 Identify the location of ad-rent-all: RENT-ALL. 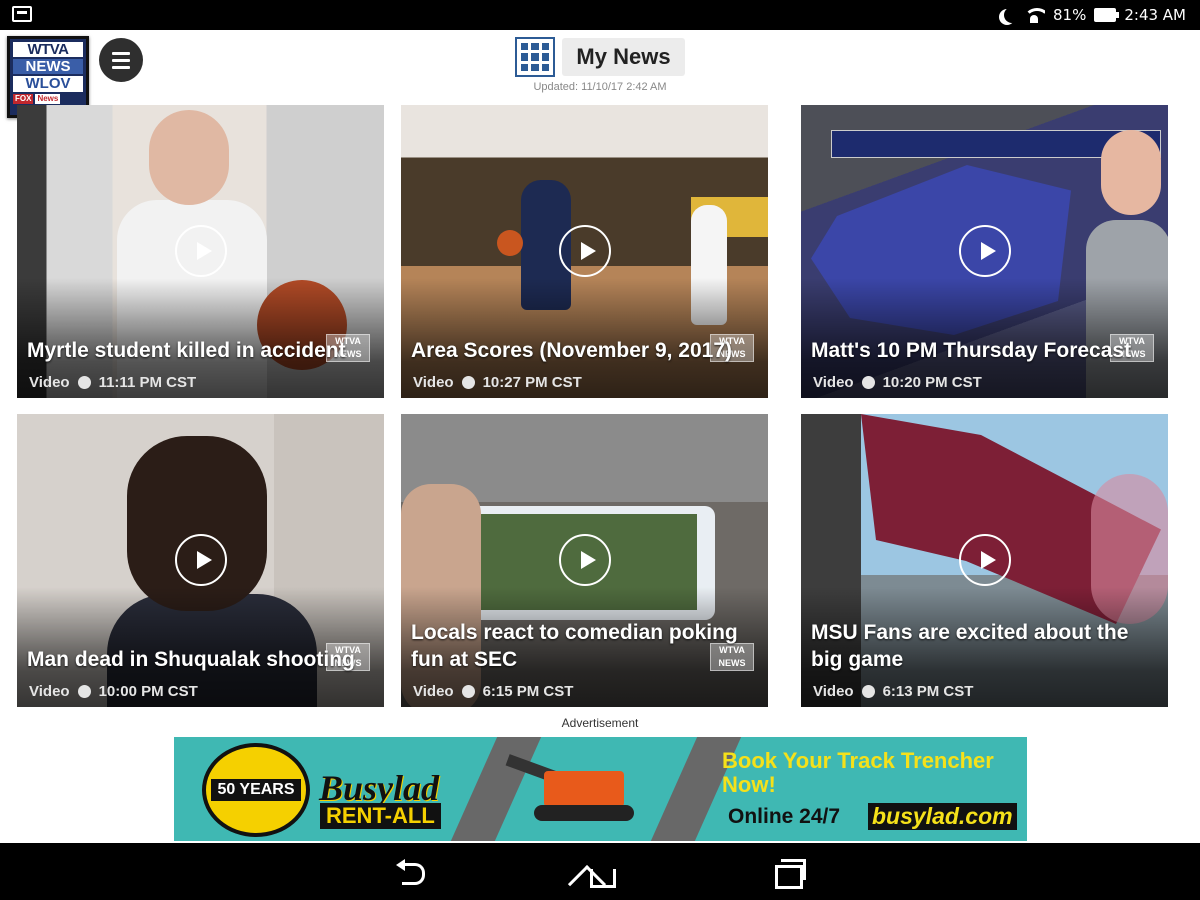
(380, 816).